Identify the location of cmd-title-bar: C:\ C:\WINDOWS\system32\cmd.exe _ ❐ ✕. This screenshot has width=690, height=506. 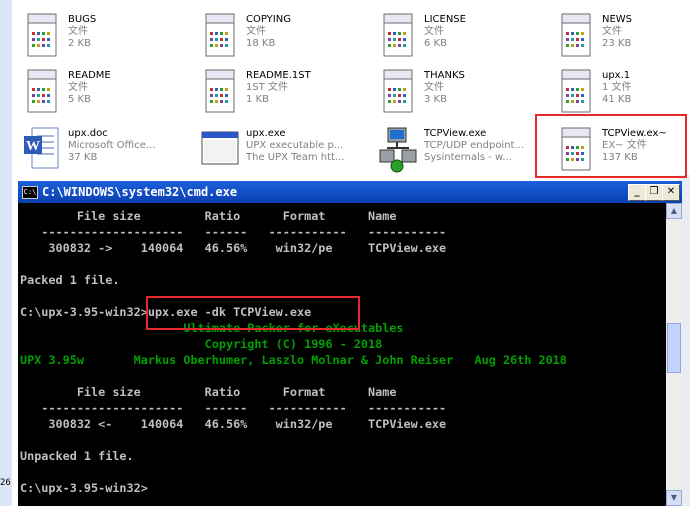
(350, 192).